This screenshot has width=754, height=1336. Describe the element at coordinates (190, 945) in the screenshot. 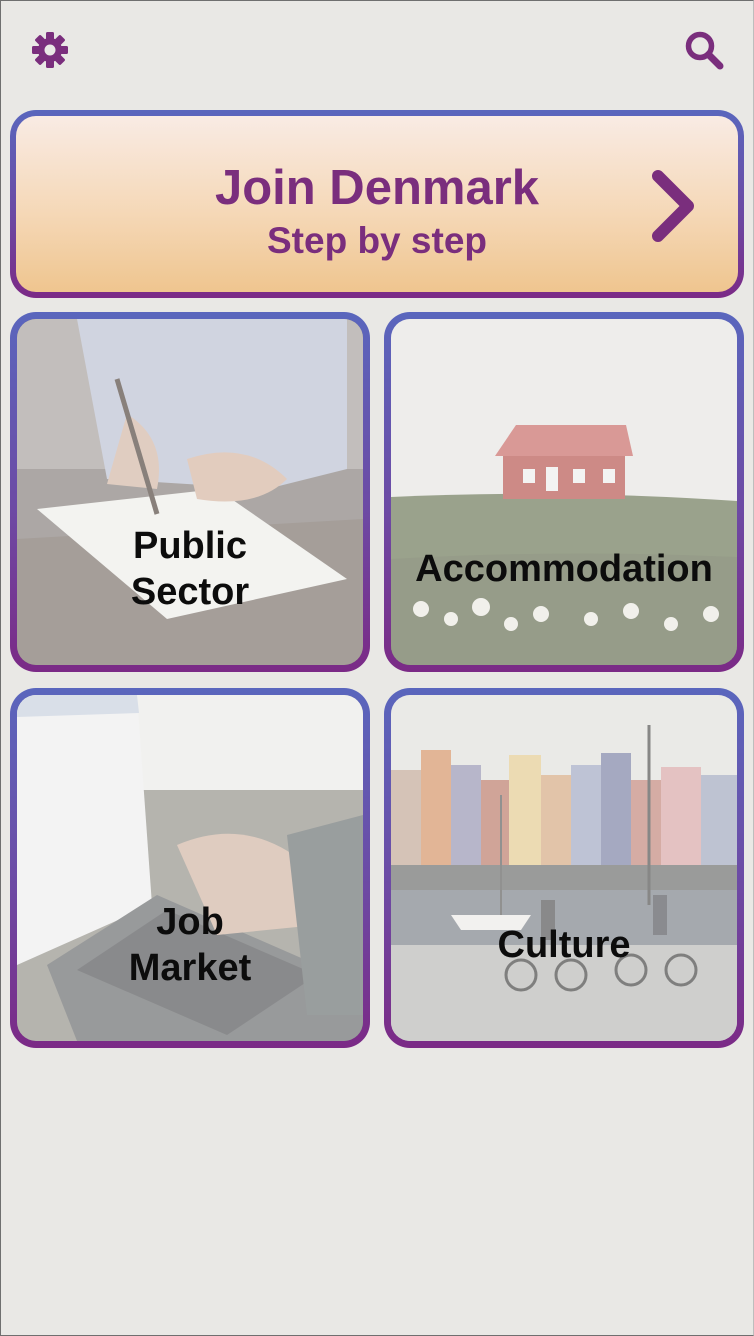

I see `tile-label: Job Market` at that location.